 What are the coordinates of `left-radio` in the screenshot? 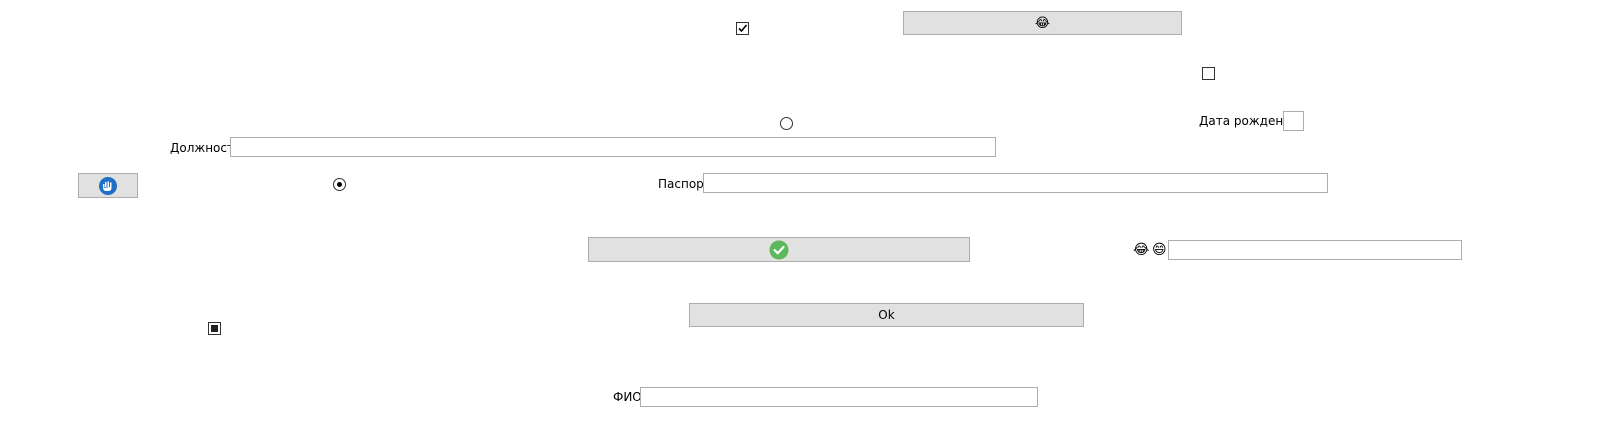 It's located at (339, 184).